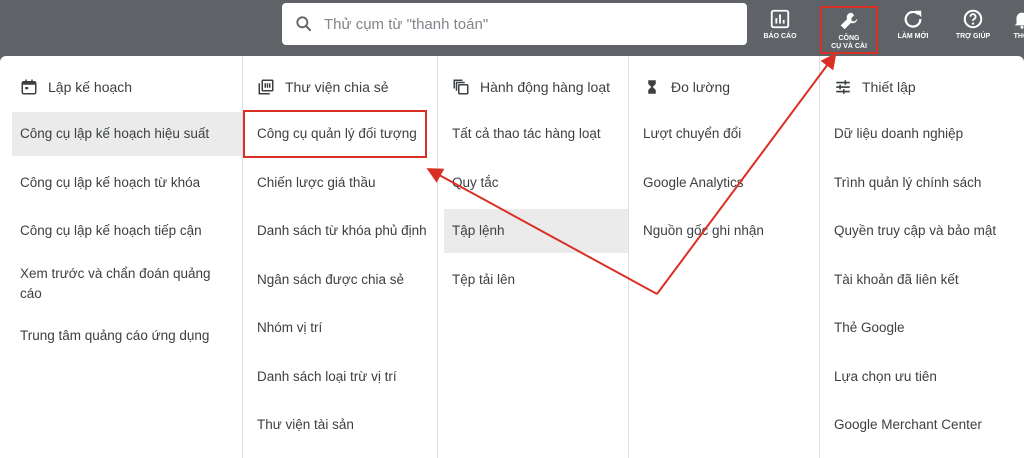  I want to click on column-header: Lập kế hoạch, so click(127, 87).